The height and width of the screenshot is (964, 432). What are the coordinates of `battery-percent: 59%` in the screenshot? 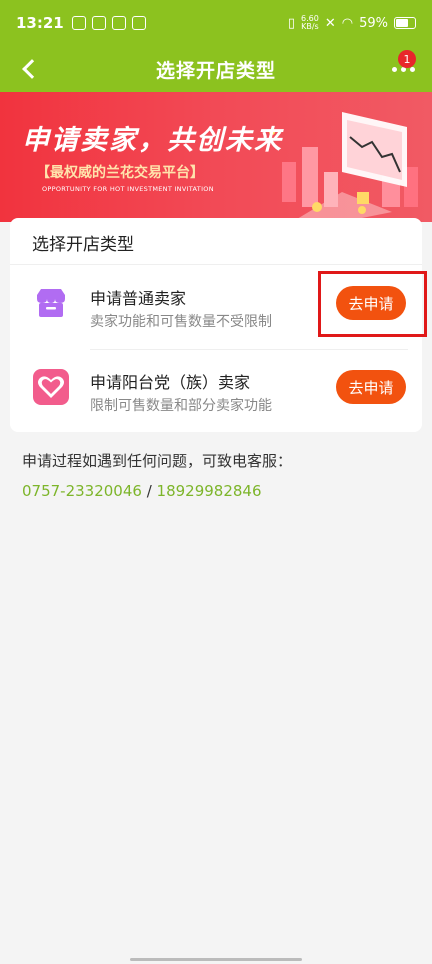 It's located at (373, 23).